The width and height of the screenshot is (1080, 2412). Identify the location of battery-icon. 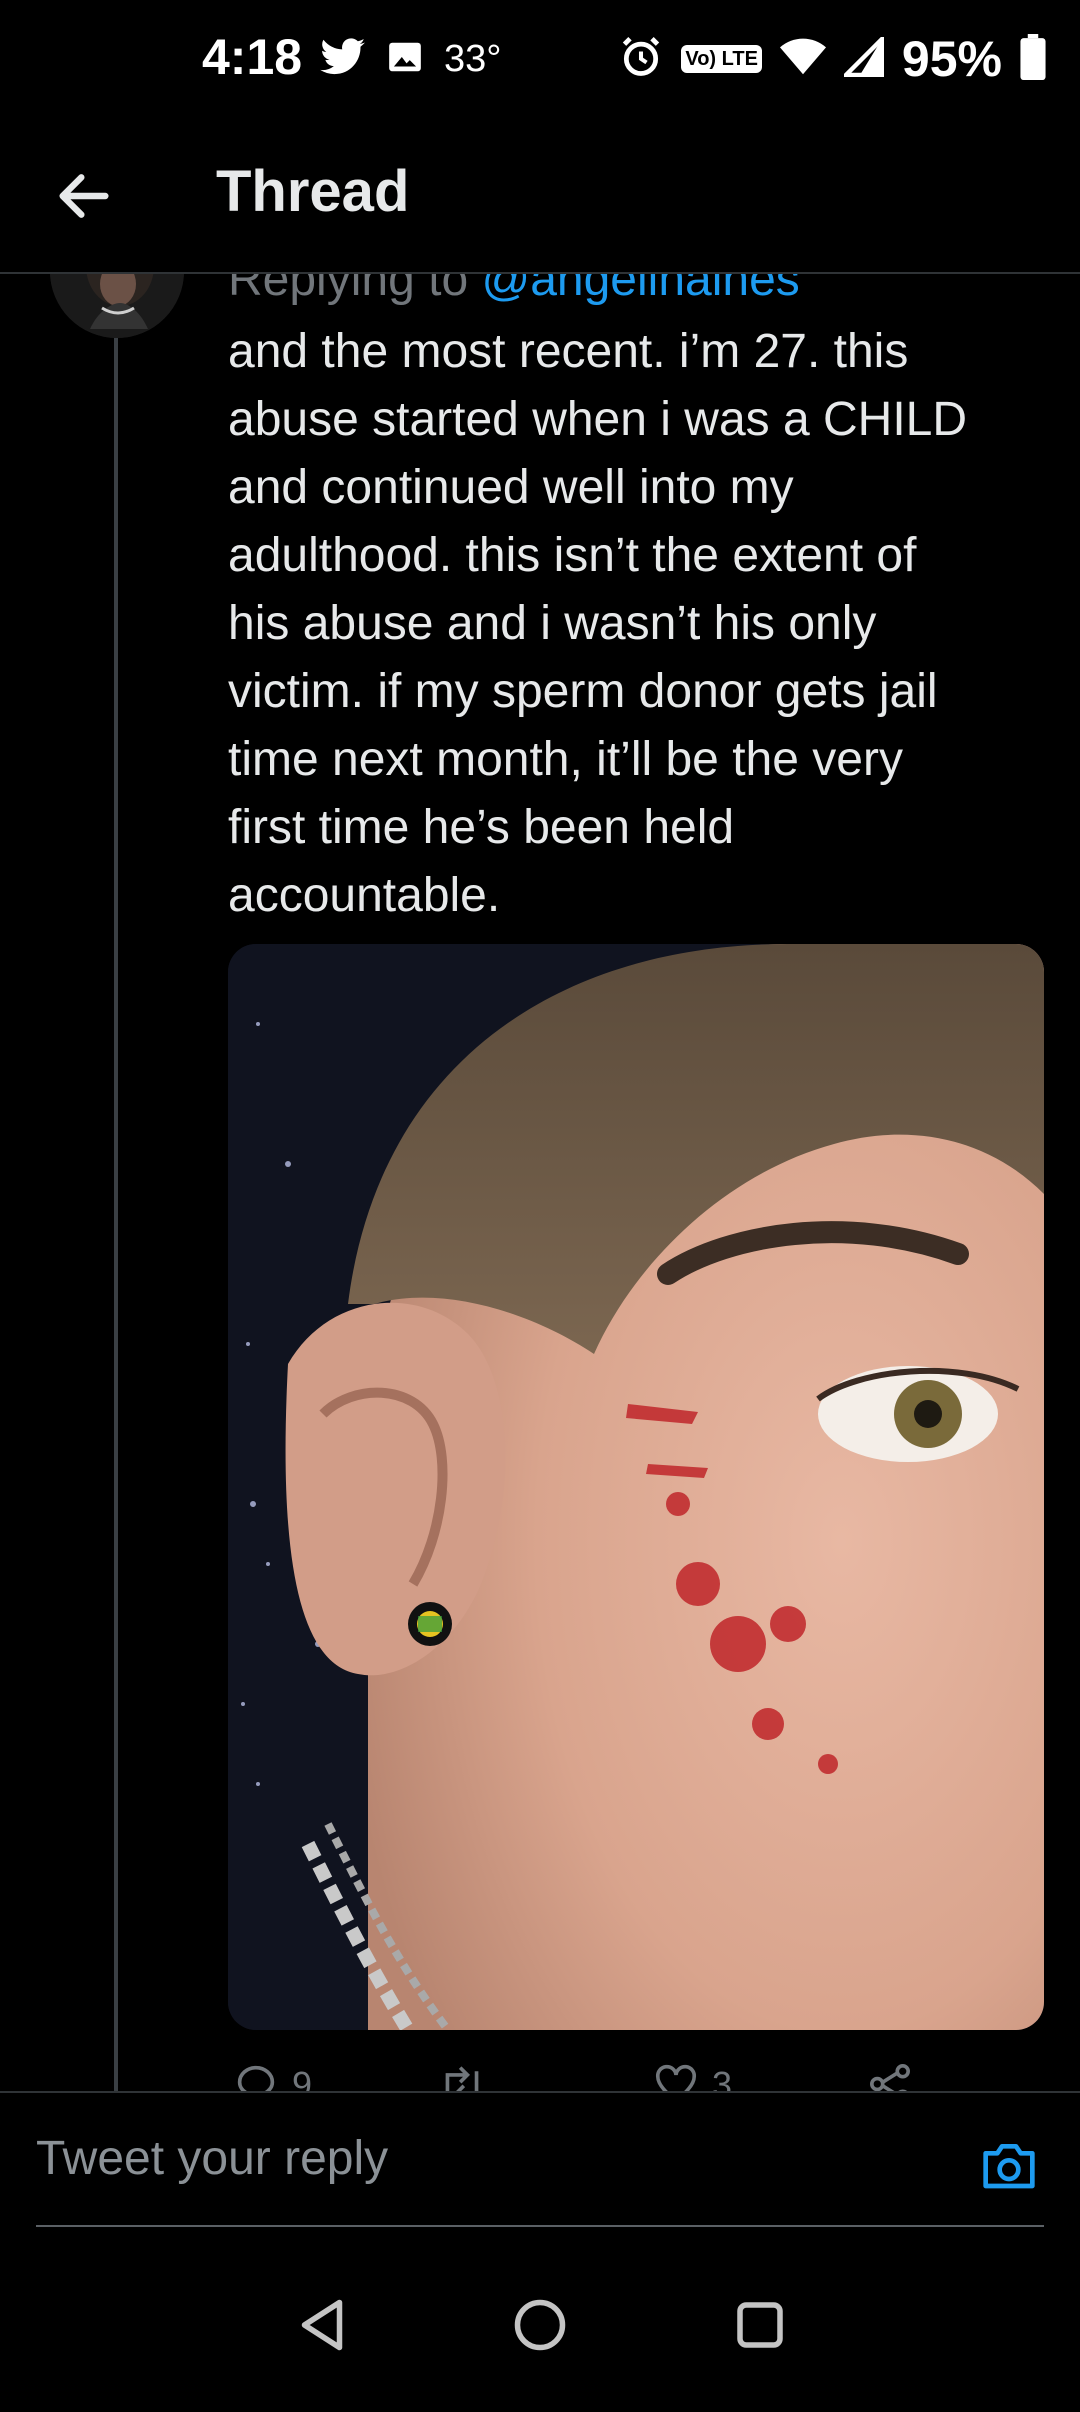
(1033, 59).